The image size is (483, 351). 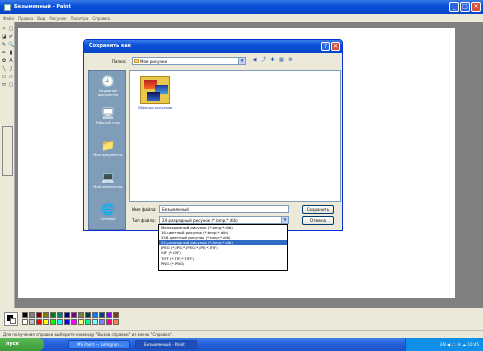 What do you see at coordinates (22, 344) in the screenshot?
I see `start-button: пуск` at bounding box center [22, 344].